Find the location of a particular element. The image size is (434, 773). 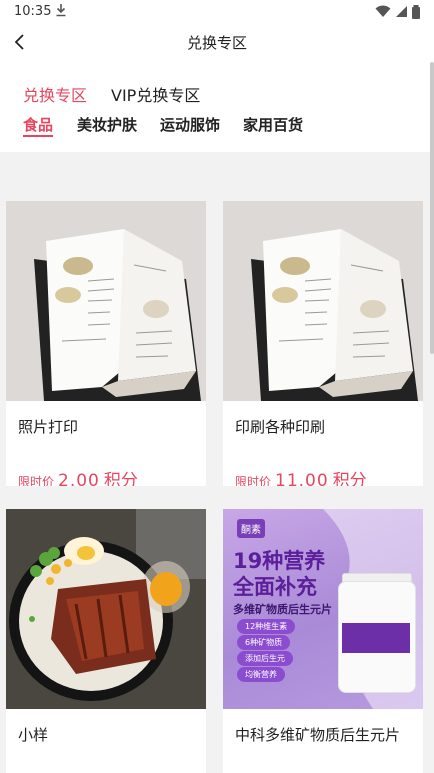

image-headline: 全面补充 is located at coordinates (275, 587).